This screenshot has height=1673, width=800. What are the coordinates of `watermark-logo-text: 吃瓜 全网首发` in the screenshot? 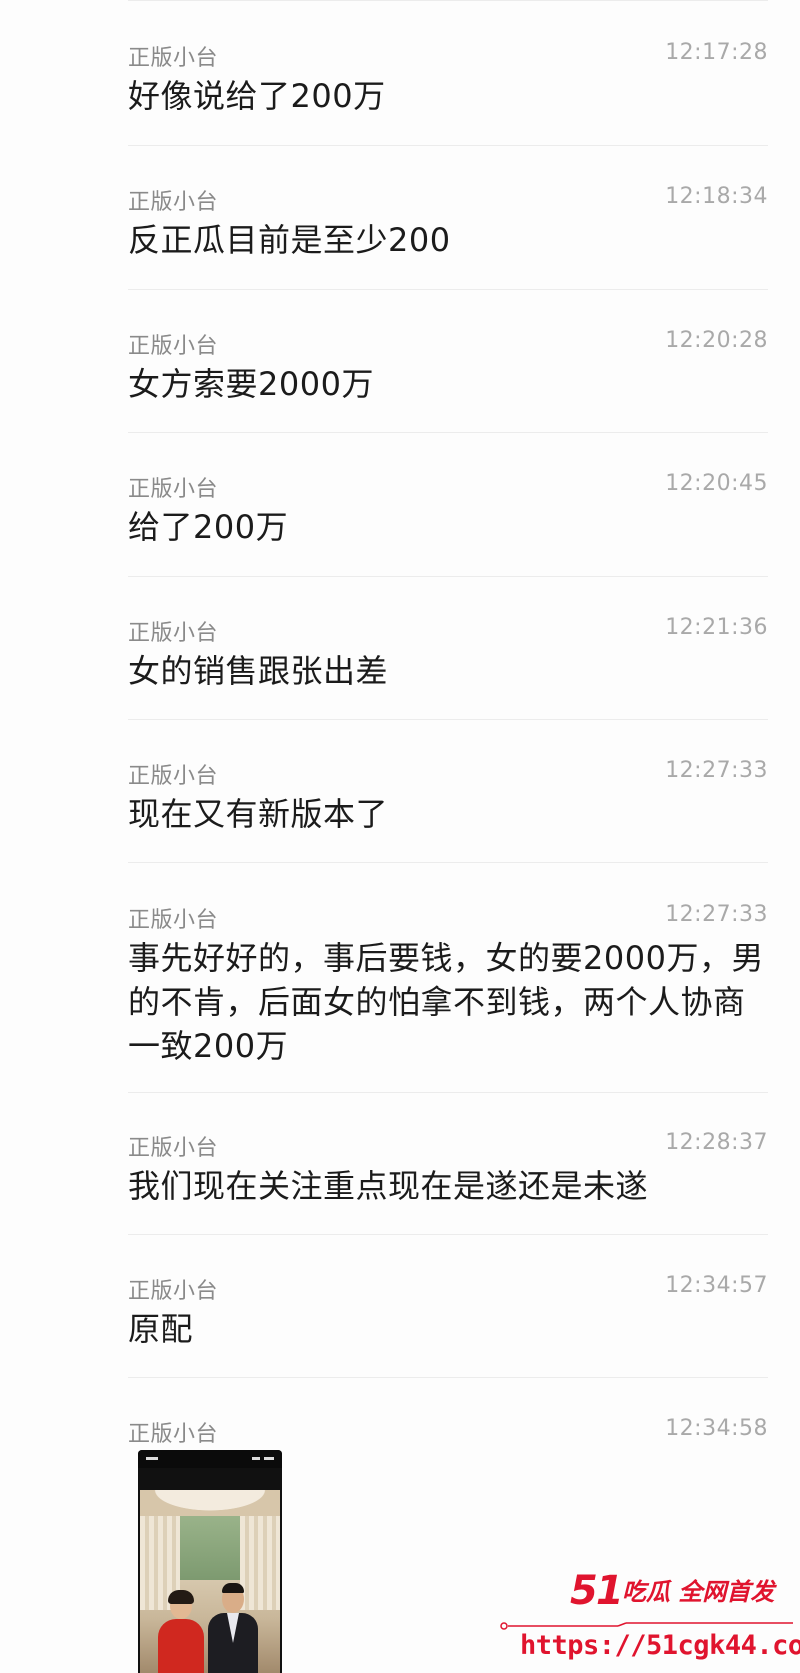 It's located at (698, 1592).